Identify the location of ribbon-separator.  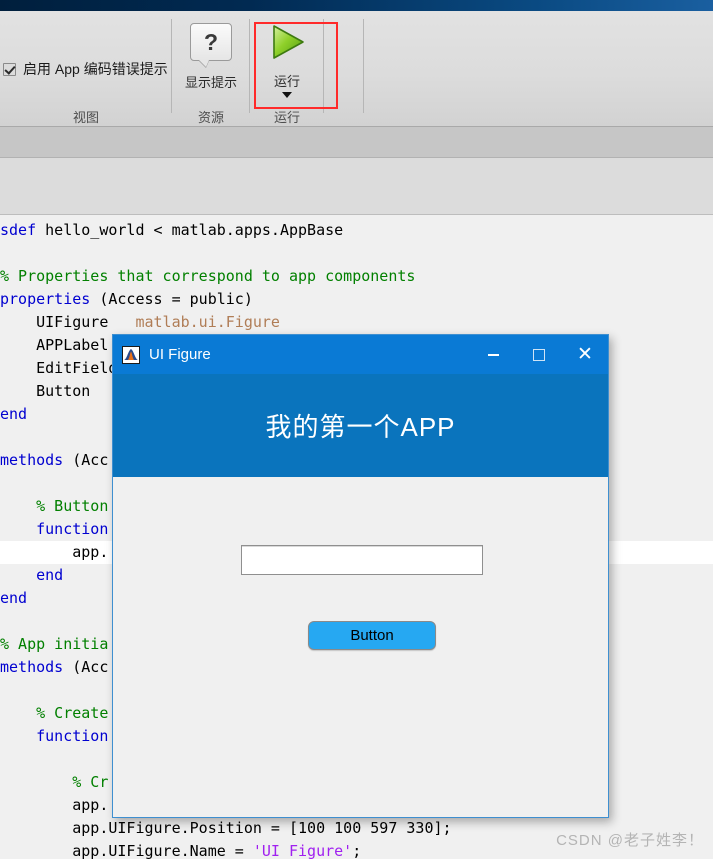
(363, 66).